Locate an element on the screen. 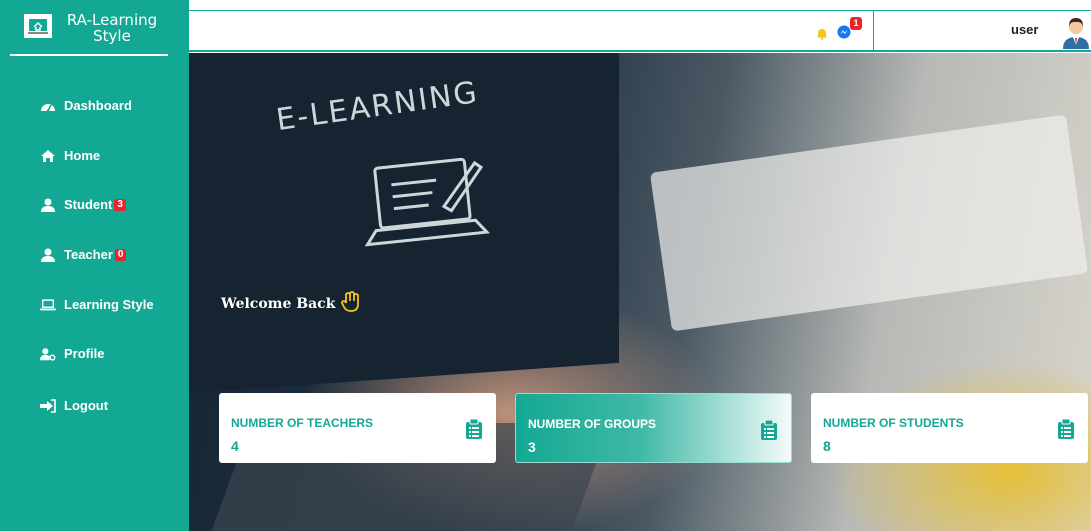  sidebar-item-dashboard: Dashboard is located at coordinates (86, 105).